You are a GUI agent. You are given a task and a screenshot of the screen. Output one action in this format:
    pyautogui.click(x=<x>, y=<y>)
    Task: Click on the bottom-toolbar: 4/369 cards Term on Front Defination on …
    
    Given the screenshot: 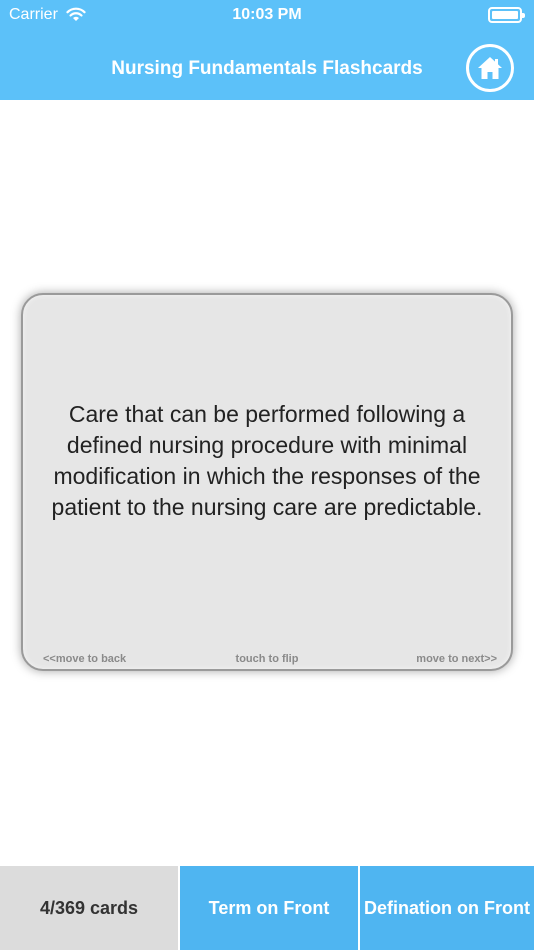 What is the action you would take?
    pyautogui.click(x=267, y=908)
    